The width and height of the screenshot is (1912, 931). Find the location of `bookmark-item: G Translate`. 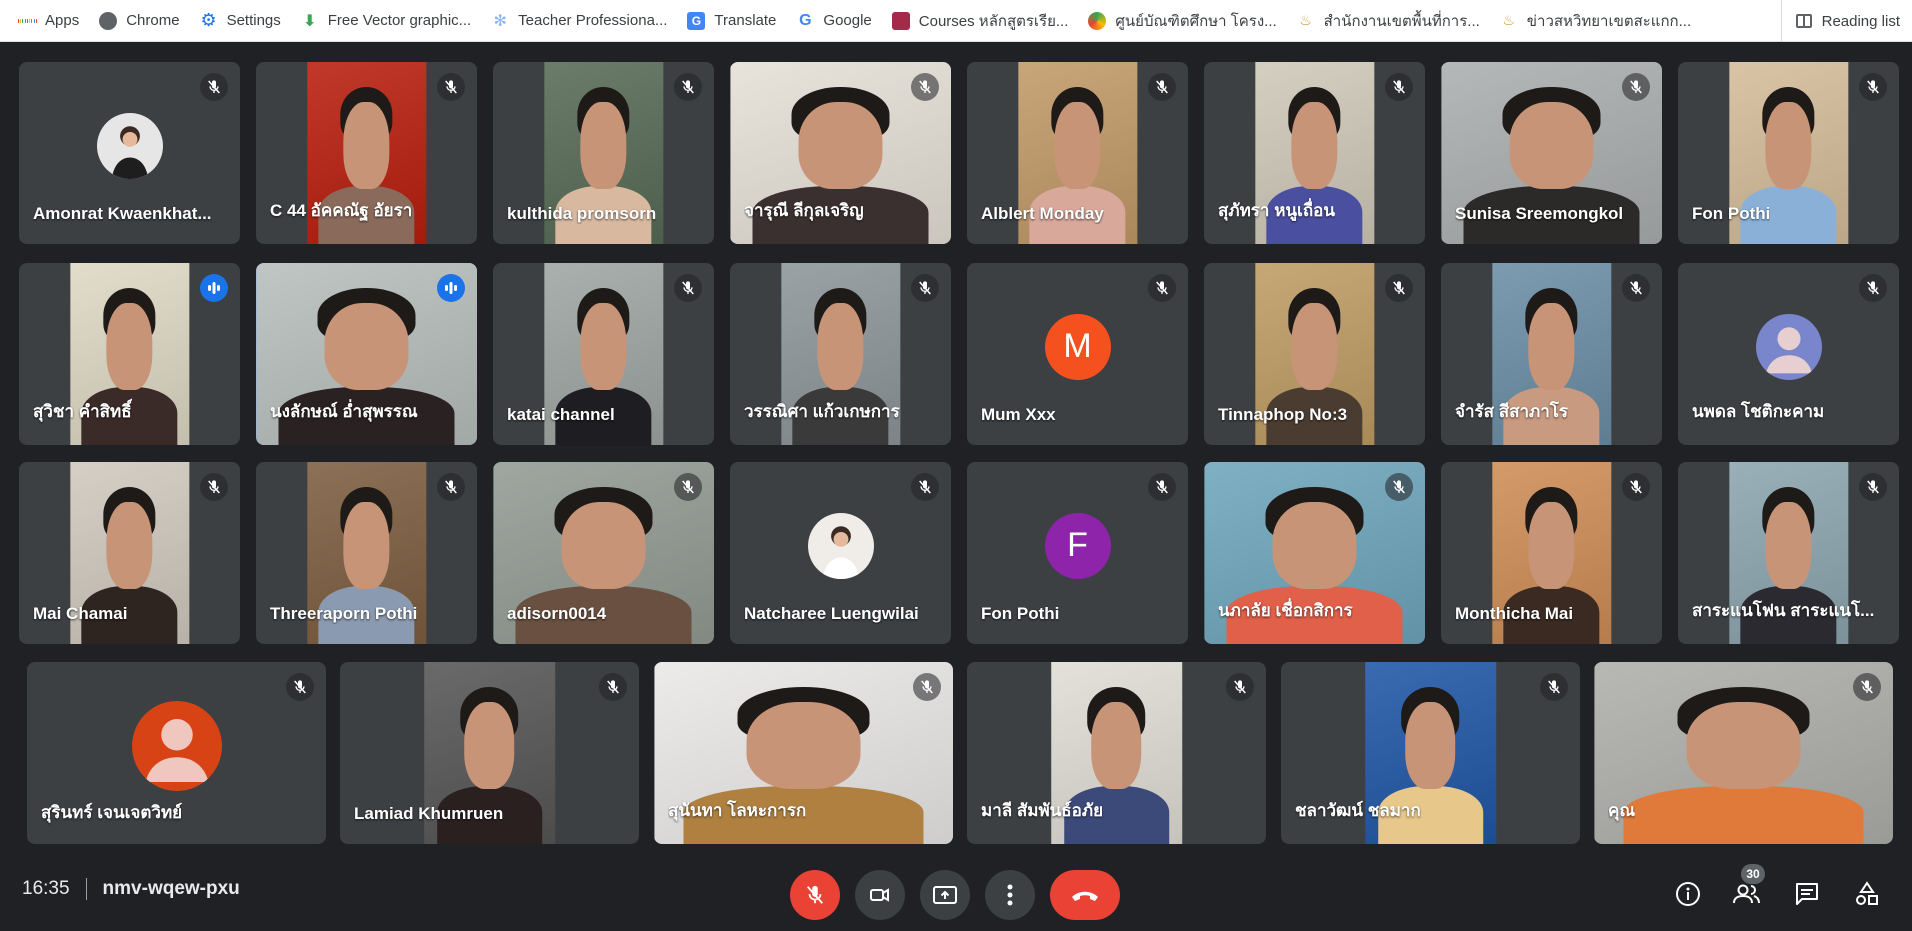

bookmark-item: G Translate is located at coordinates (732, 20).